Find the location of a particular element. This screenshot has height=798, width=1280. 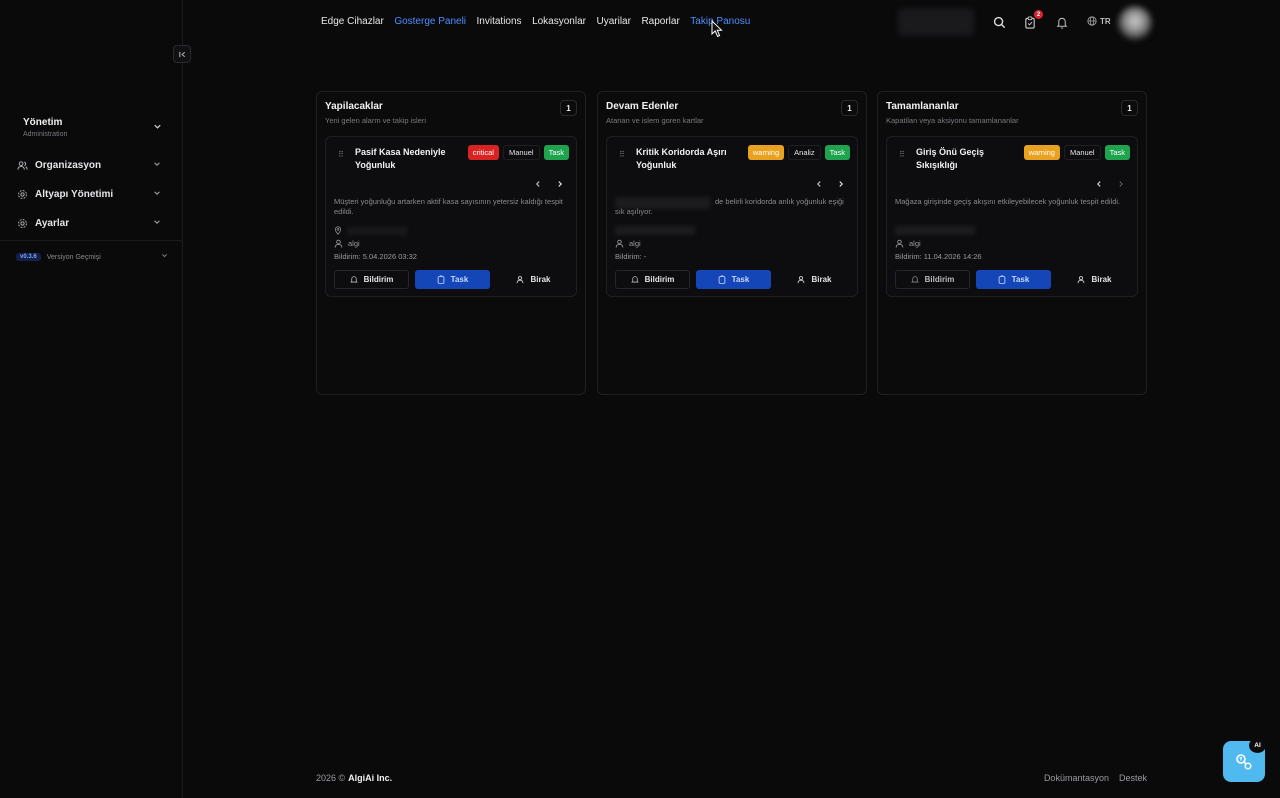

card-assignee: algi is located at coordinates (347, 243).